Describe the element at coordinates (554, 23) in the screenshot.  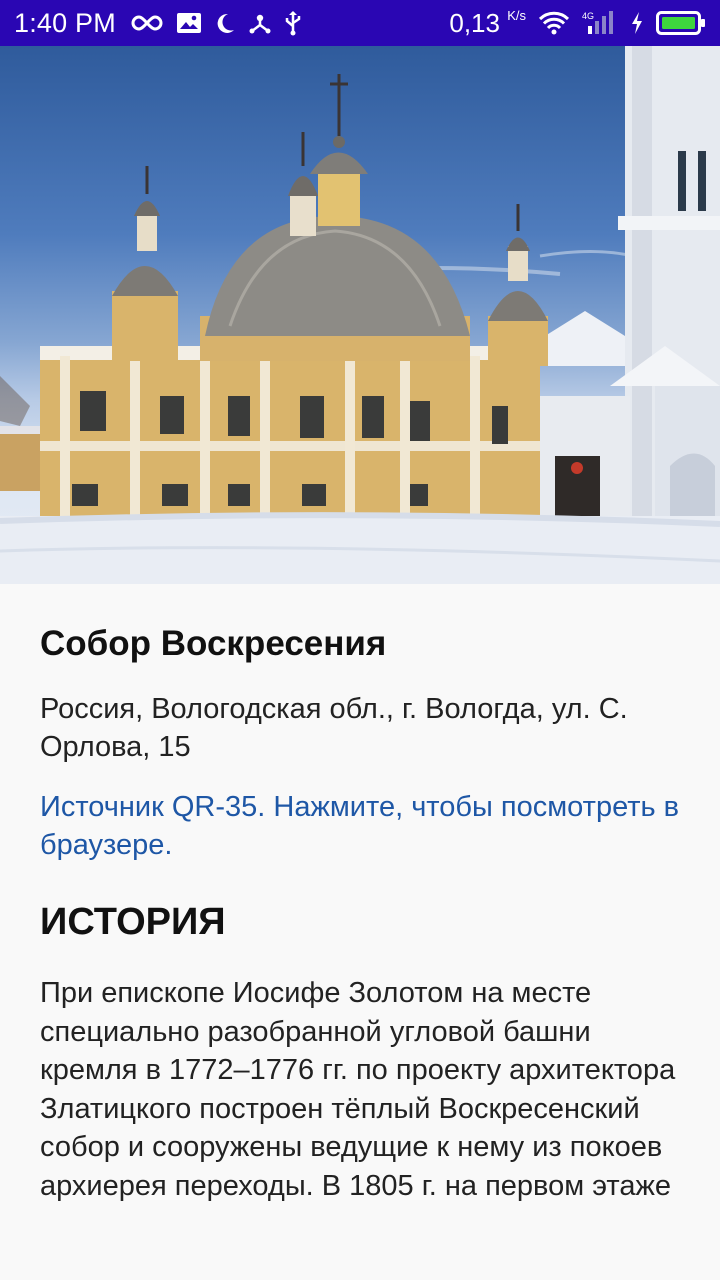
I see `wifi-icon` at that location.